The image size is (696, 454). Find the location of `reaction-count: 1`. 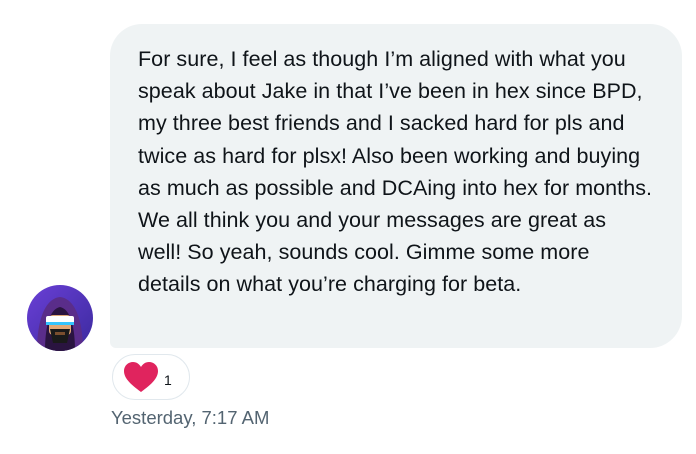

reaction-count: 1 is located at coordinates (168, 380).